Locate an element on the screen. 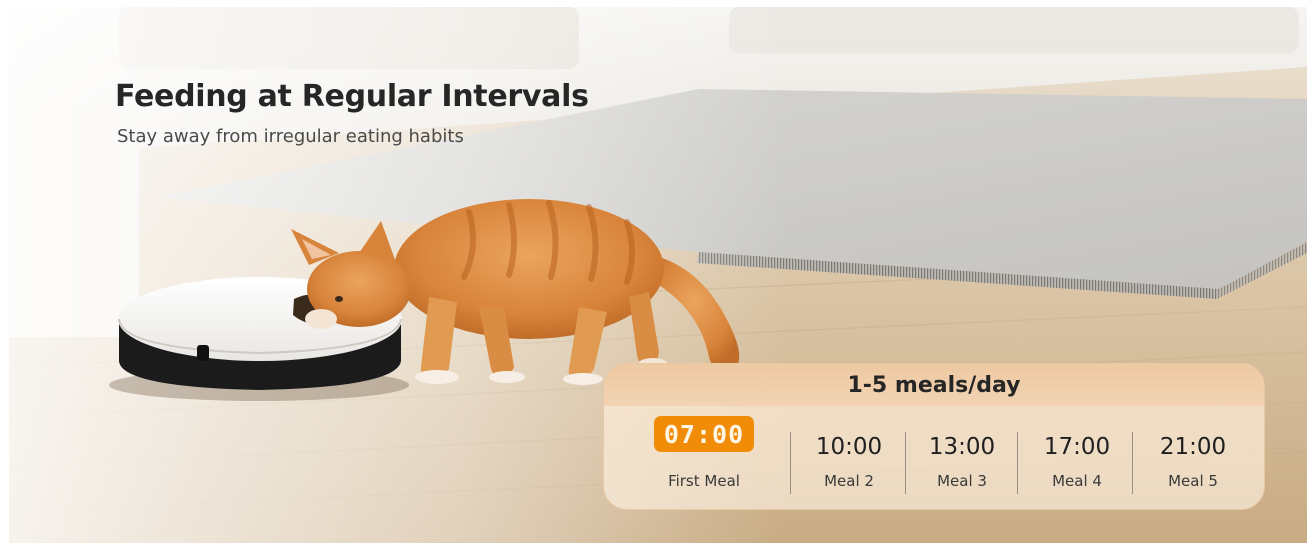  meal-time: 21:00 is located at coordinates (1193, 447).